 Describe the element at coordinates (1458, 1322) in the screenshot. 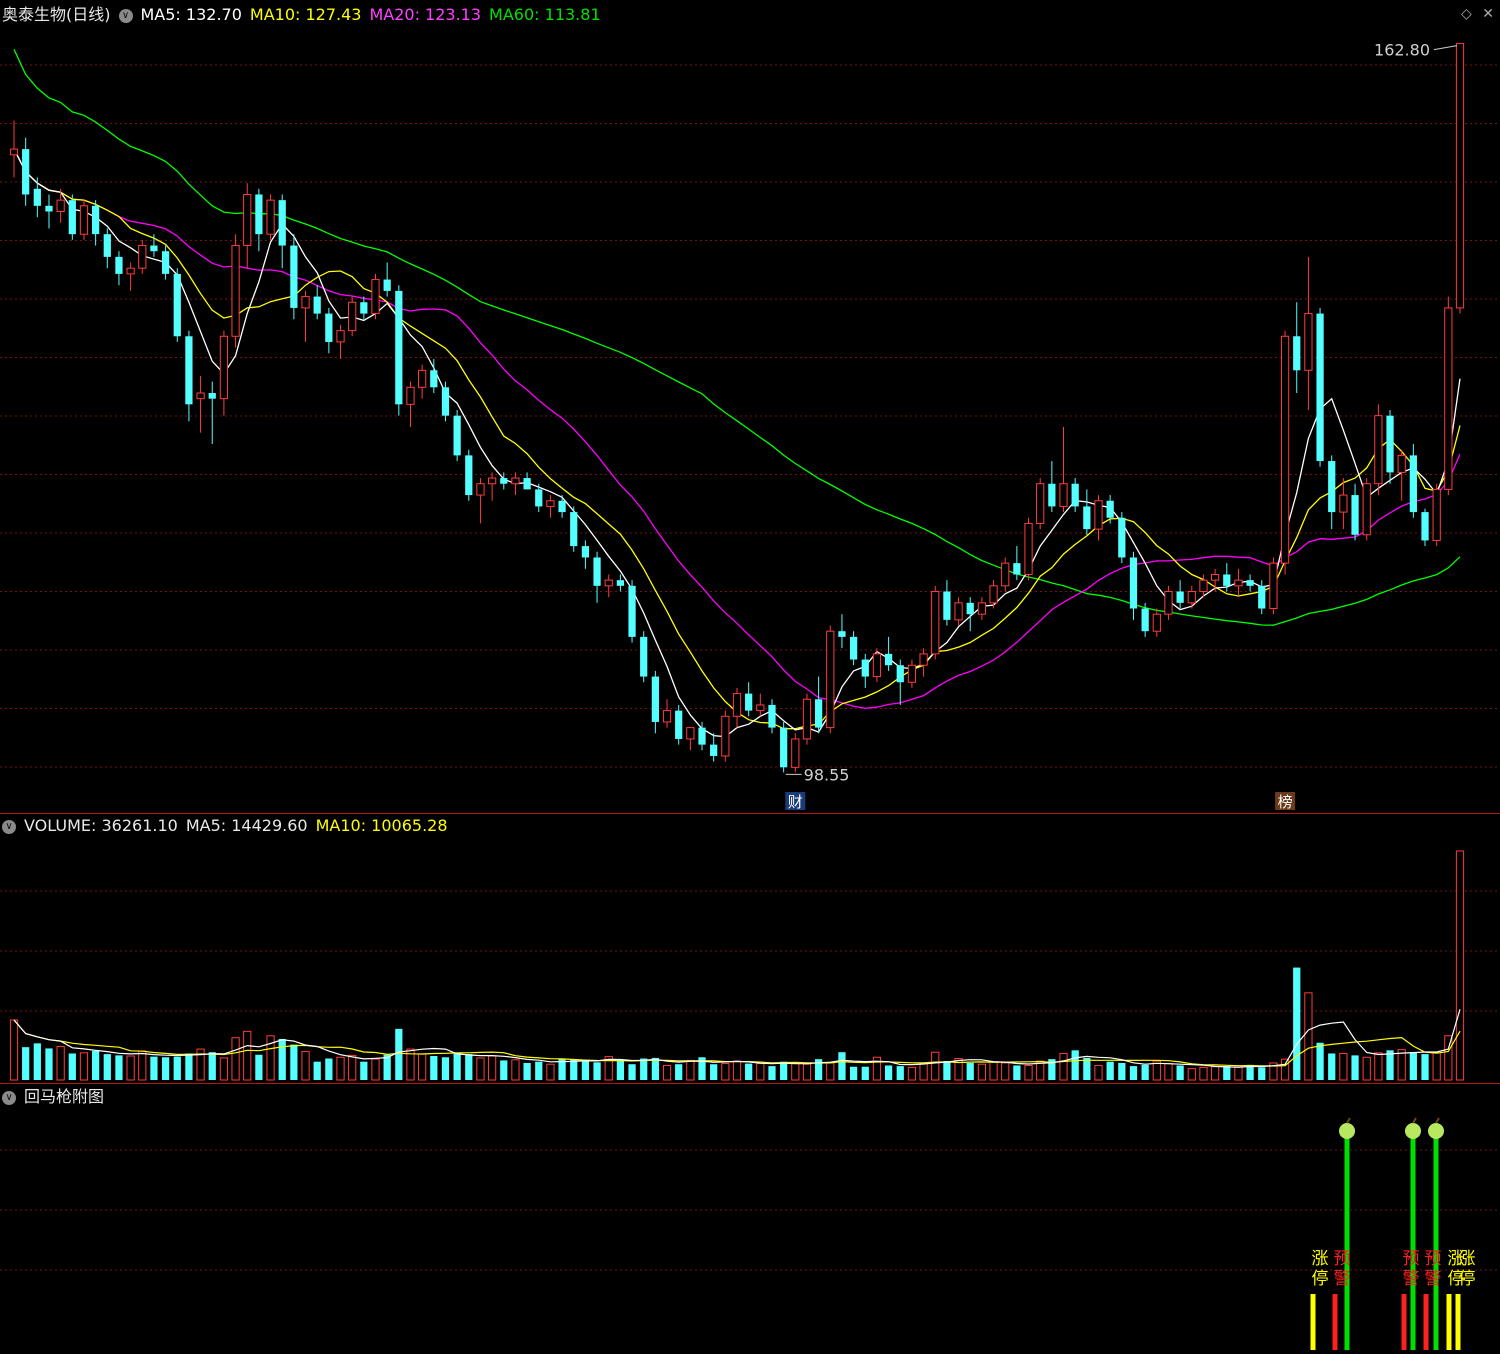

I see `limit-up-bar` at that location.